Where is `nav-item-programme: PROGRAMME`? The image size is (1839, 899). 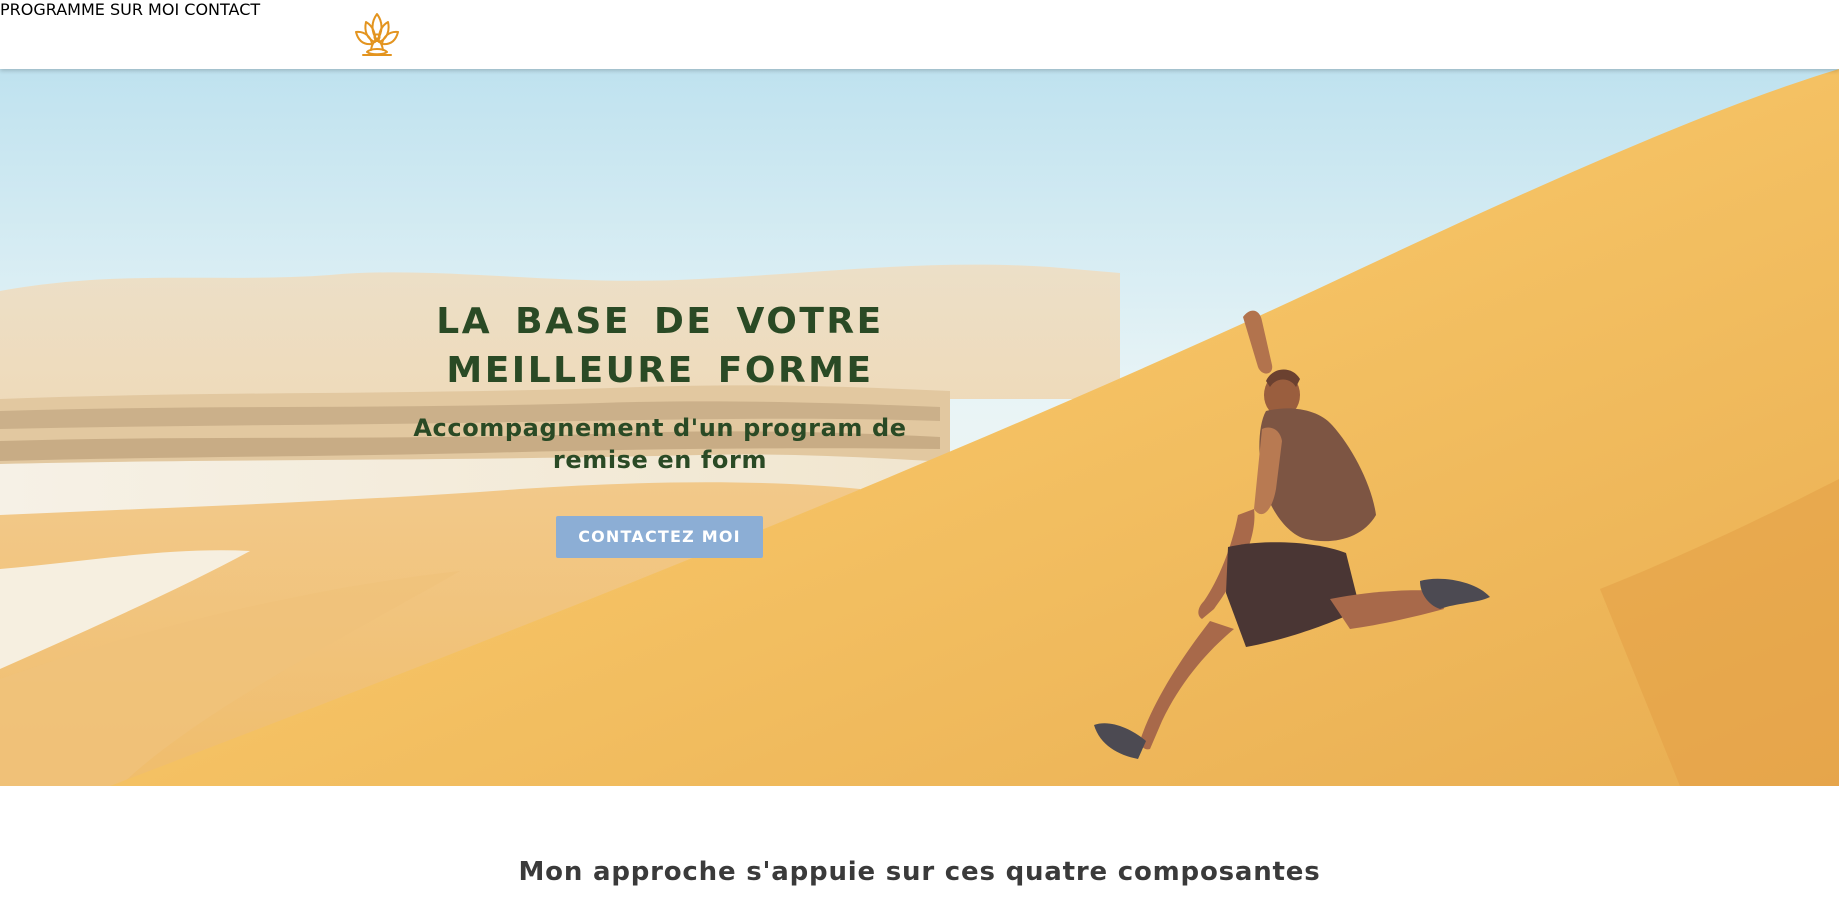 nav-item-programme: PROGRAMME is located at coordinates (52, 9).